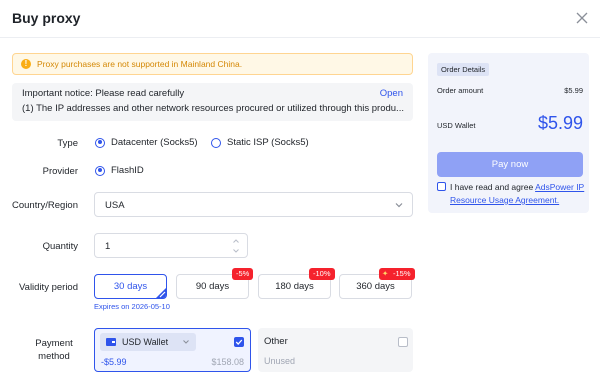 The width and height of the screenshot is (600, 388). Describe the element at coordinates (46, 18) in the screenshot. I see `dialog-title: Buy proxy` at that location.